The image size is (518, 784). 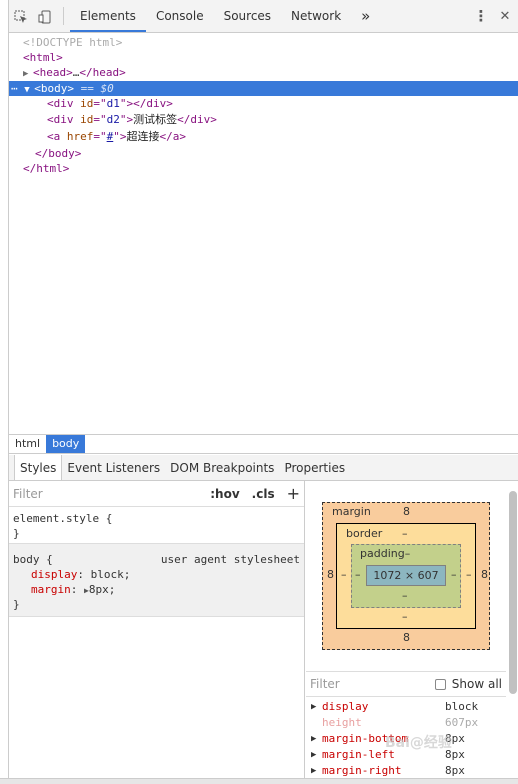 I want to click on devtools-toolbar: Elements Console Sources Network » ⋮ ✕, so click(x=263, y=16).